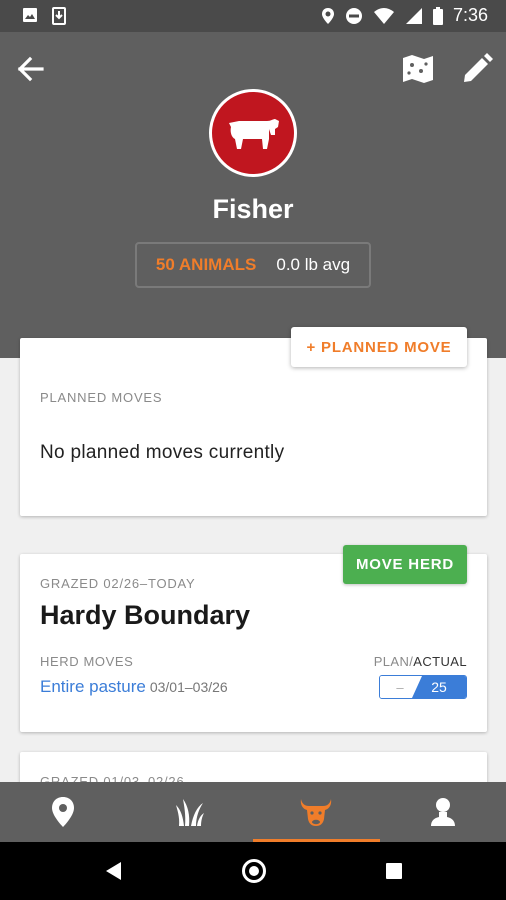 Image resolution: width=506 pixels, height=900 pixels. Describe the element at coordinates (313, 264) in the screenshot. I see `average-weight: 0.0 lb avg` at that location.